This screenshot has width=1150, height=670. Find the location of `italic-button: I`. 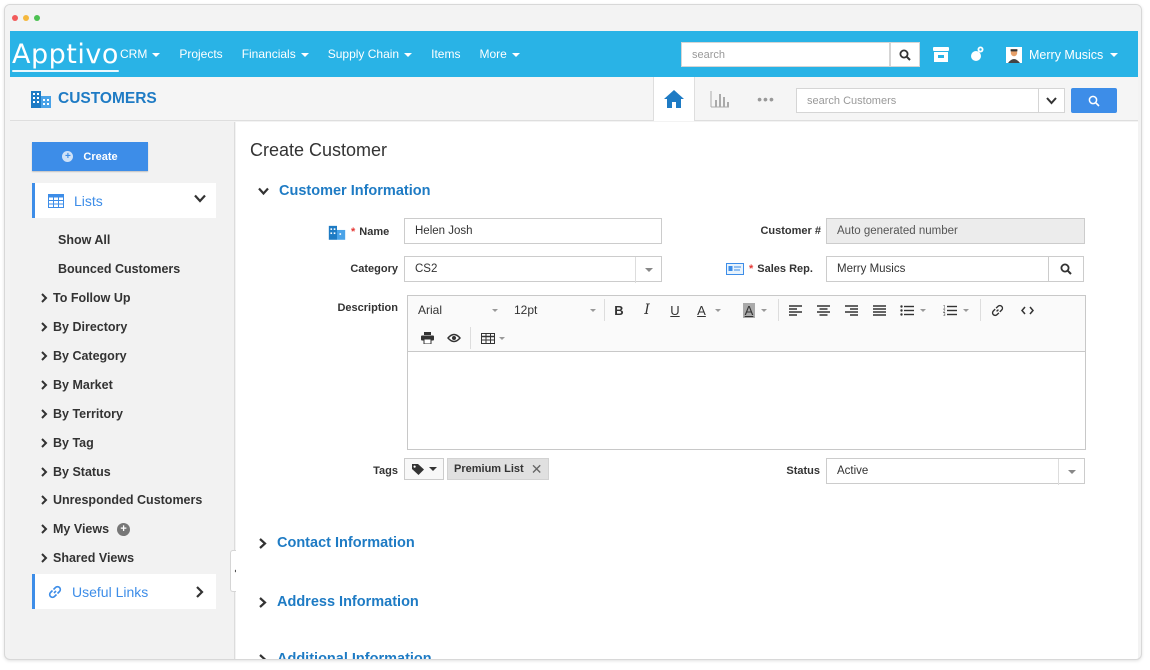

italic-button: I is located at coordinates (647, 310).